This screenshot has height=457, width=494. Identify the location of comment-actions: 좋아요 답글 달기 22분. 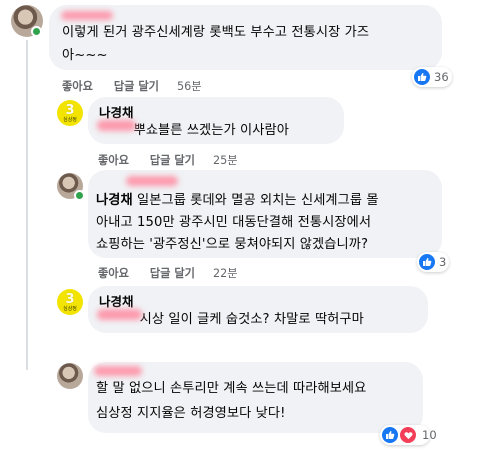
(168, 273).